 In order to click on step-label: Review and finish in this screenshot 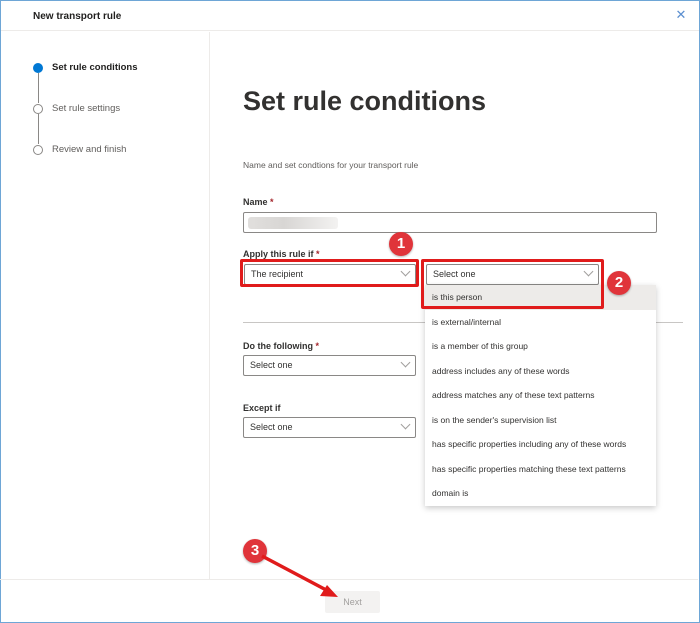, I will do `click(89, 149)`.